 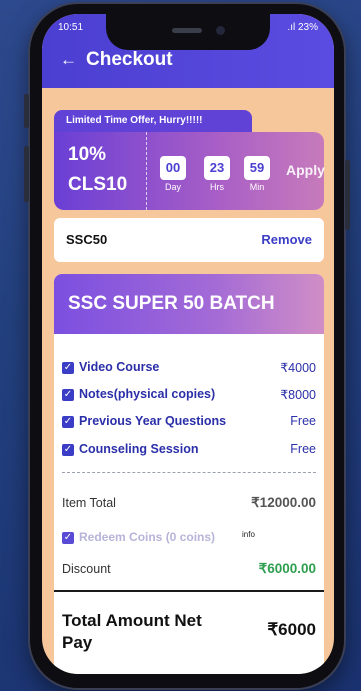 I want to click on volume-up-button, so click(x=26, y=111).